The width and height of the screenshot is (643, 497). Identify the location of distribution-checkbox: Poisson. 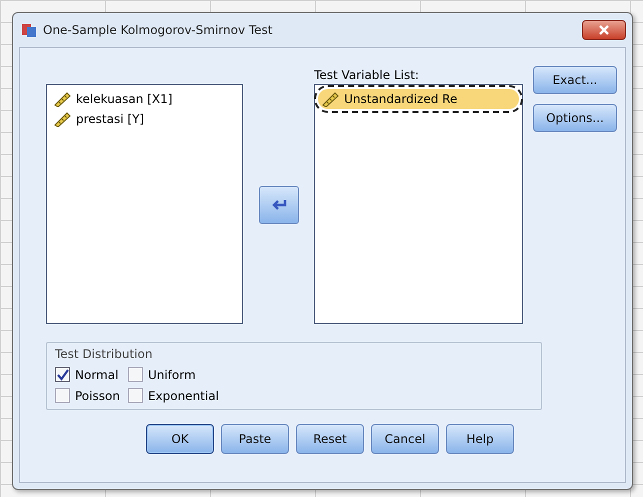
(87, 395).